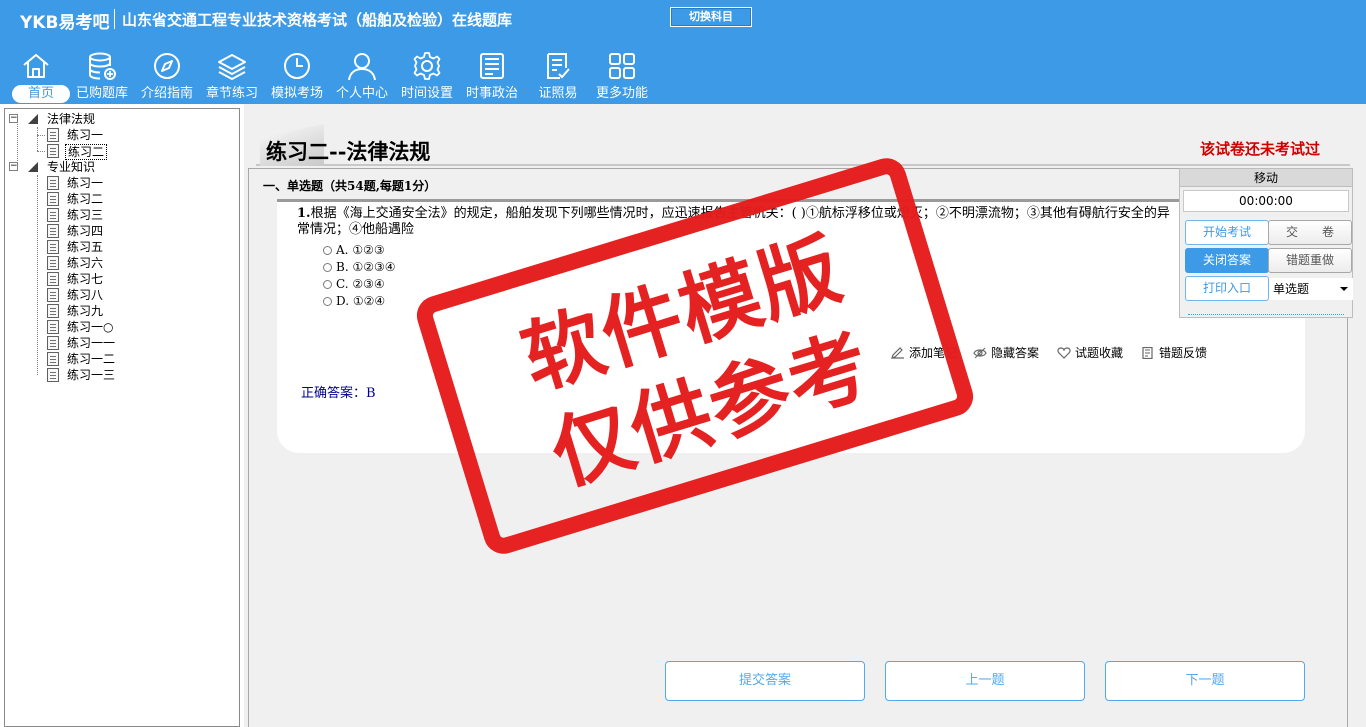 Image resolution: width=1366 pixels, height=727 pixels. I want to click on app-title: 山东省交通工程专业技术资格考试（船舶及检验）在线题库, so click(317, 20).